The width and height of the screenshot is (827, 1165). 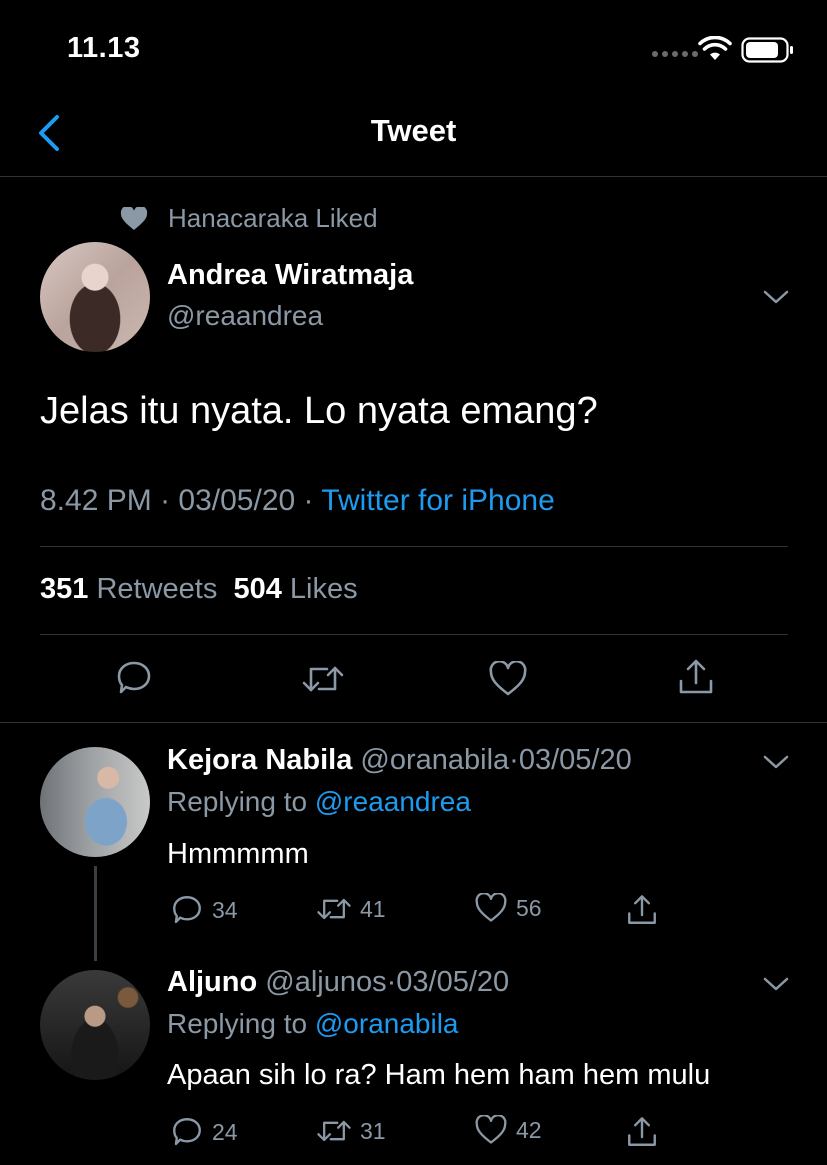 I want to click on header-divider, so click(x=413, y=176).